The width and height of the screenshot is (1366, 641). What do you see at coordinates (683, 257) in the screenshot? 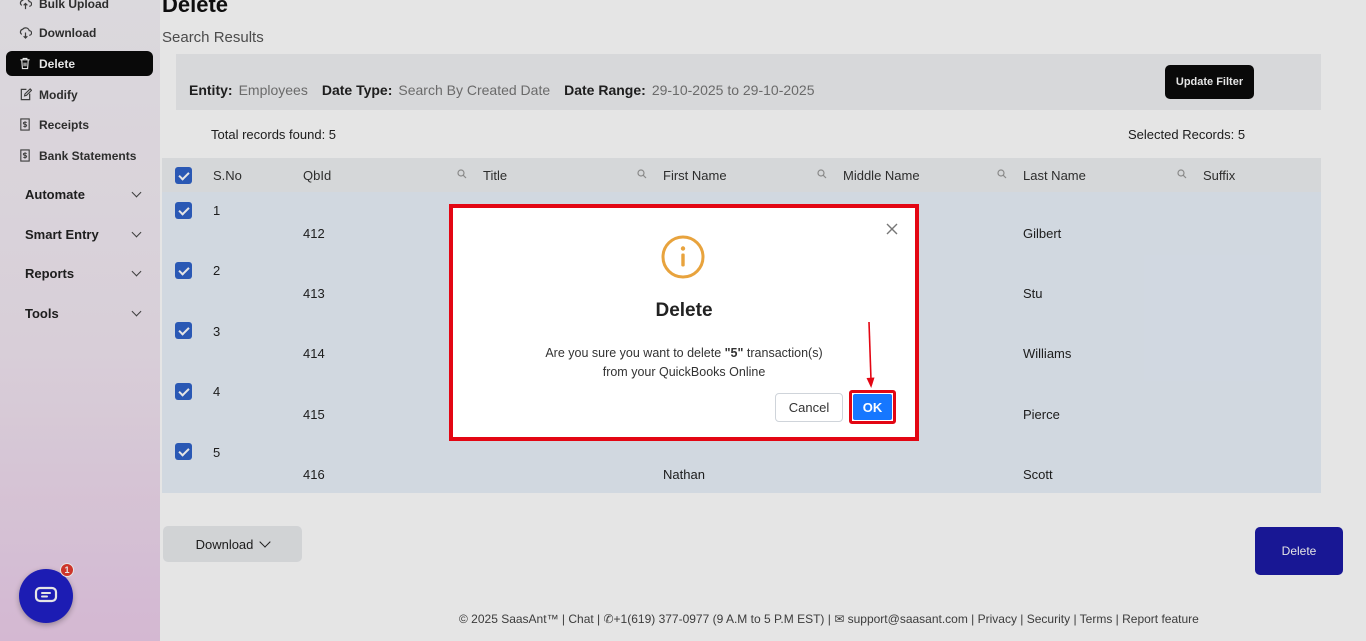
I see `info-icon` at bounding box center [683, 257].